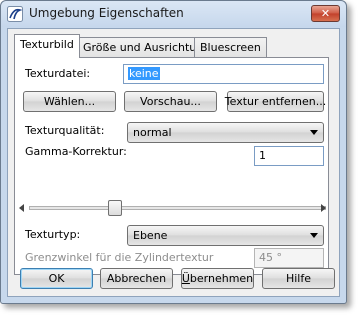 Image resolution: width=359 pixels, height=315 pixels. I want to click on tab-texturbild: Texturbild, so click(47, 46).